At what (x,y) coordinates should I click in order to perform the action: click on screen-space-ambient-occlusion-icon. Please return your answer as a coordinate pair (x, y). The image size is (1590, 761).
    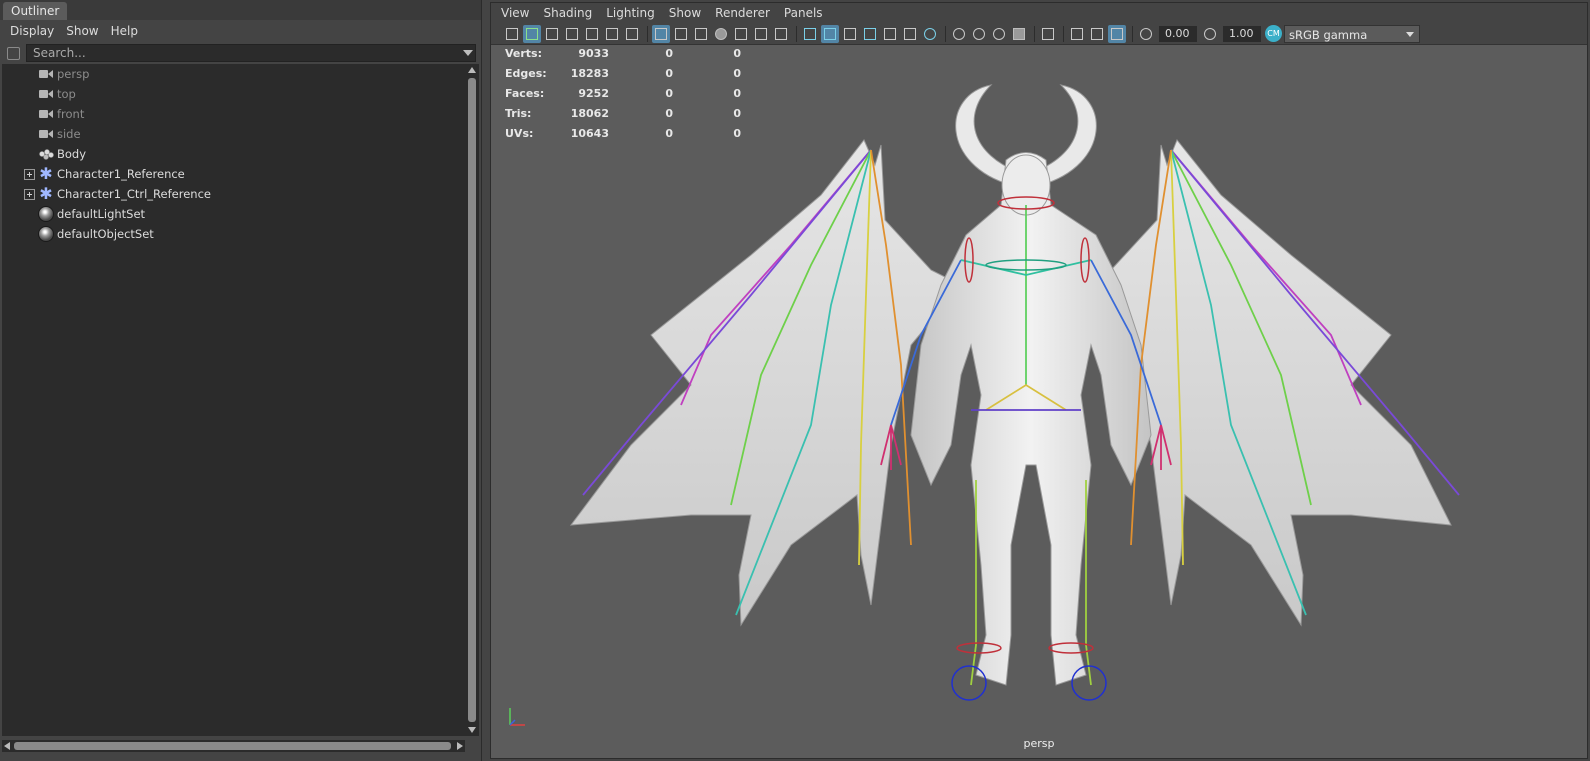
    Looking at the image, I should click on (959, 34).